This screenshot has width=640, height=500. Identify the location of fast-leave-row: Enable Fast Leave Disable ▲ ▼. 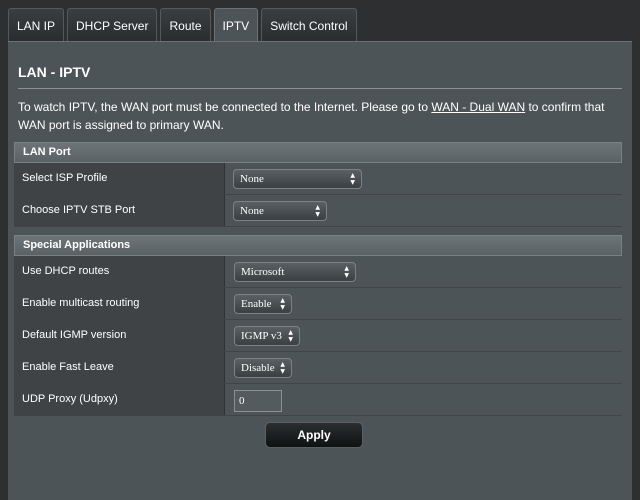
(318, 368).